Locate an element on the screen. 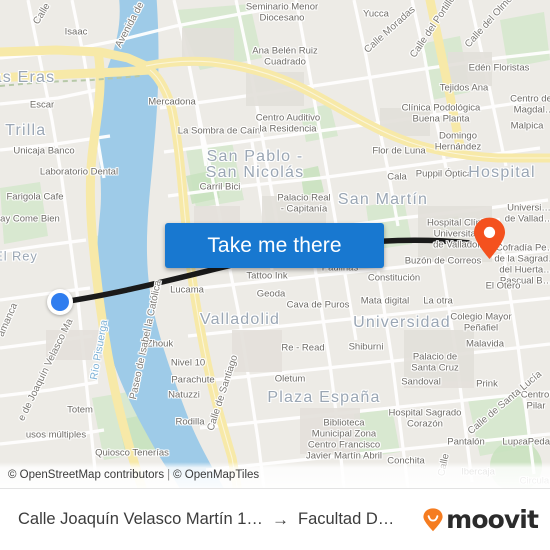  arrow-right-icon: → is located at coordinates (280, 519).